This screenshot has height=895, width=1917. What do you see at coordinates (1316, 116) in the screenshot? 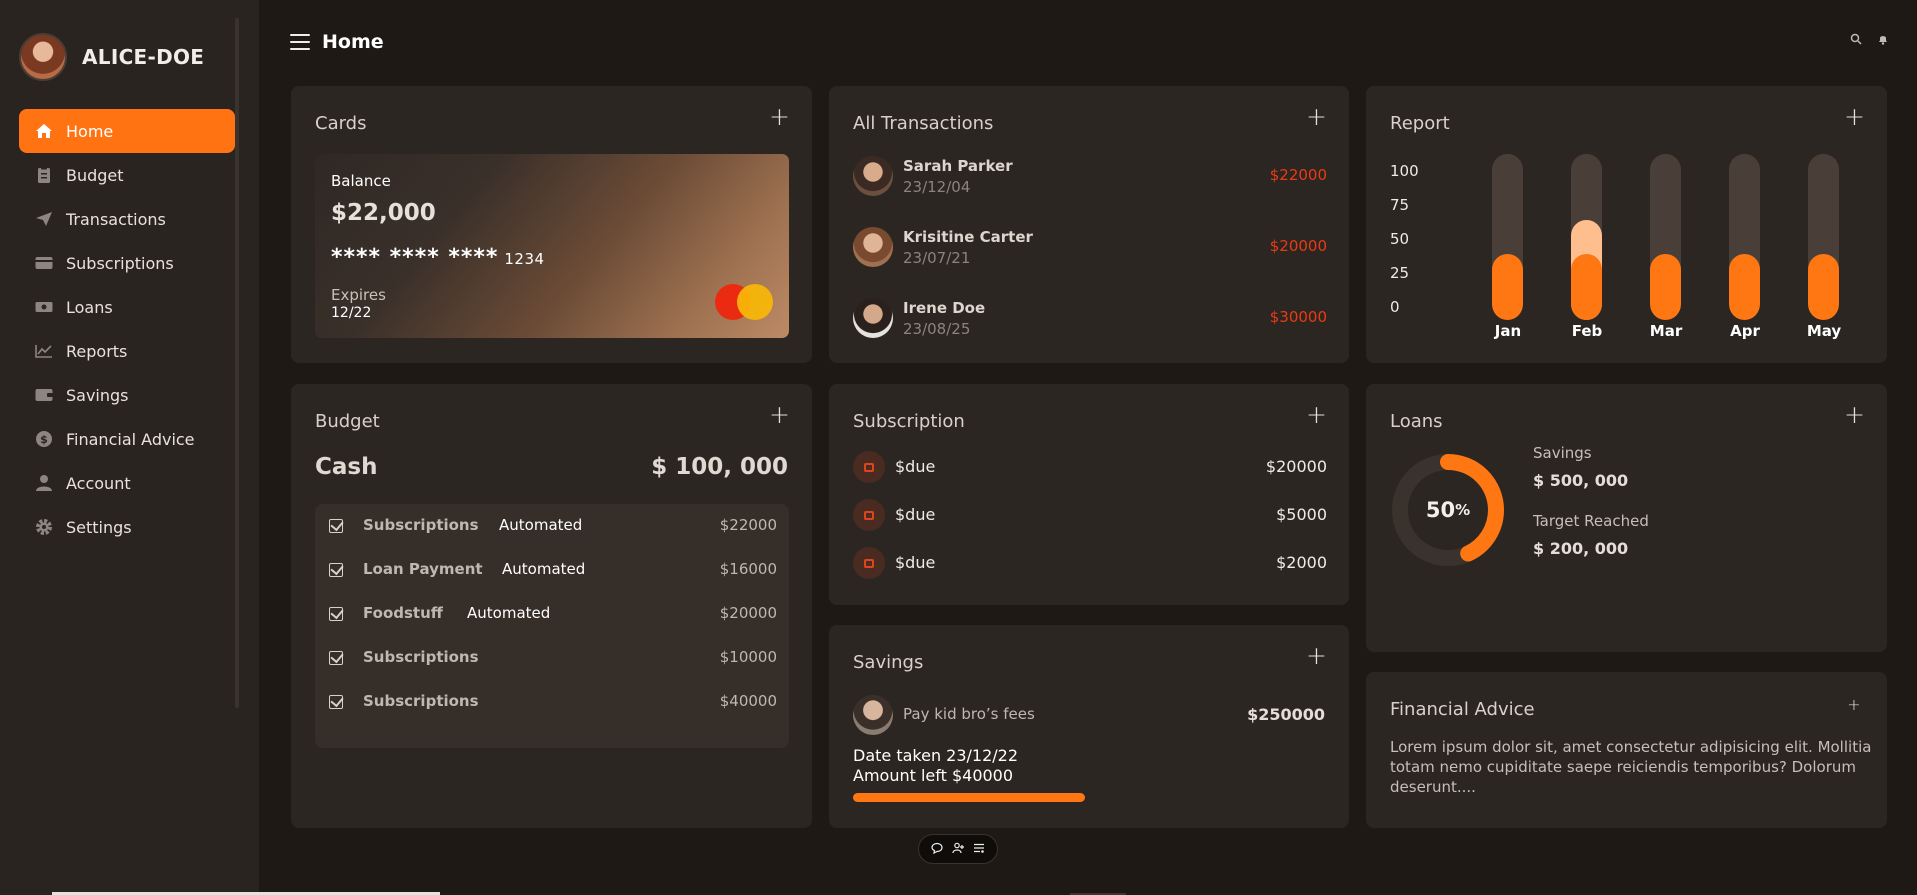
I see `add-transaction-button: +` at bounding box center [1316, 116].